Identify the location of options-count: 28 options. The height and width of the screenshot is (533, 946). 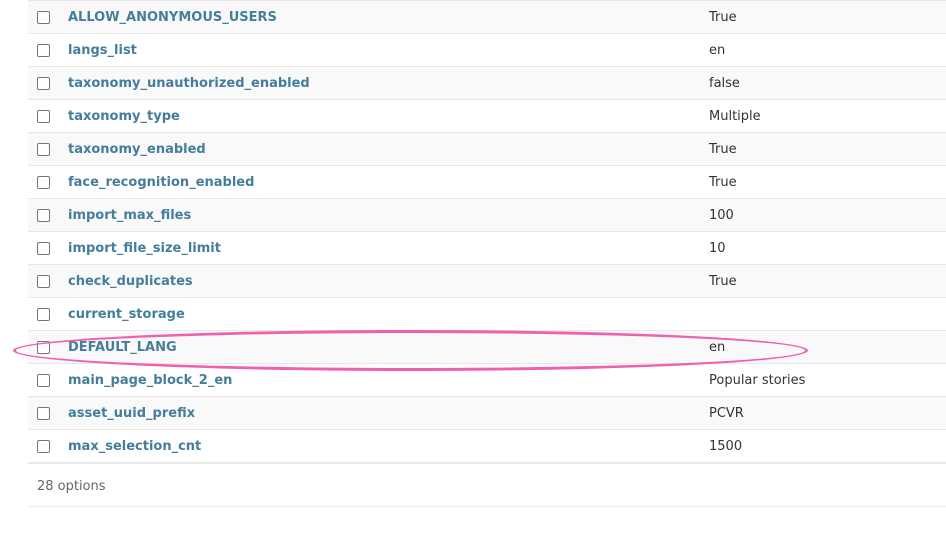
(71, 486).